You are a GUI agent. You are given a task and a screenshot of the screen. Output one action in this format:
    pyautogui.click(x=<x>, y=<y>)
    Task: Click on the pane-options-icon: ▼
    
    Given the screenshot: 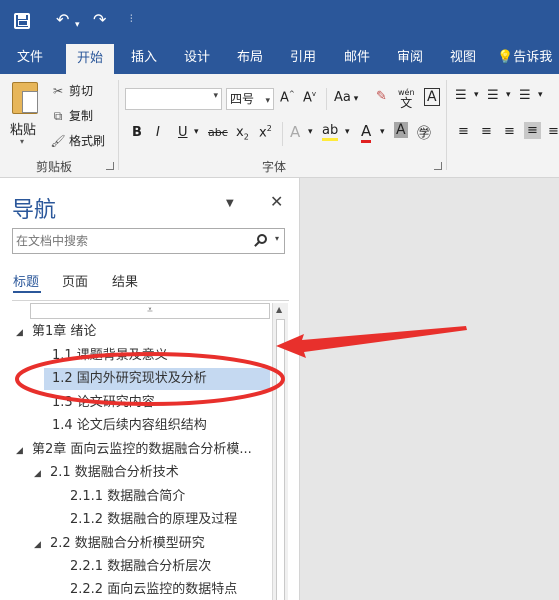 What is the action you would take?
    pyautogui.click(x=230, y=203)
    